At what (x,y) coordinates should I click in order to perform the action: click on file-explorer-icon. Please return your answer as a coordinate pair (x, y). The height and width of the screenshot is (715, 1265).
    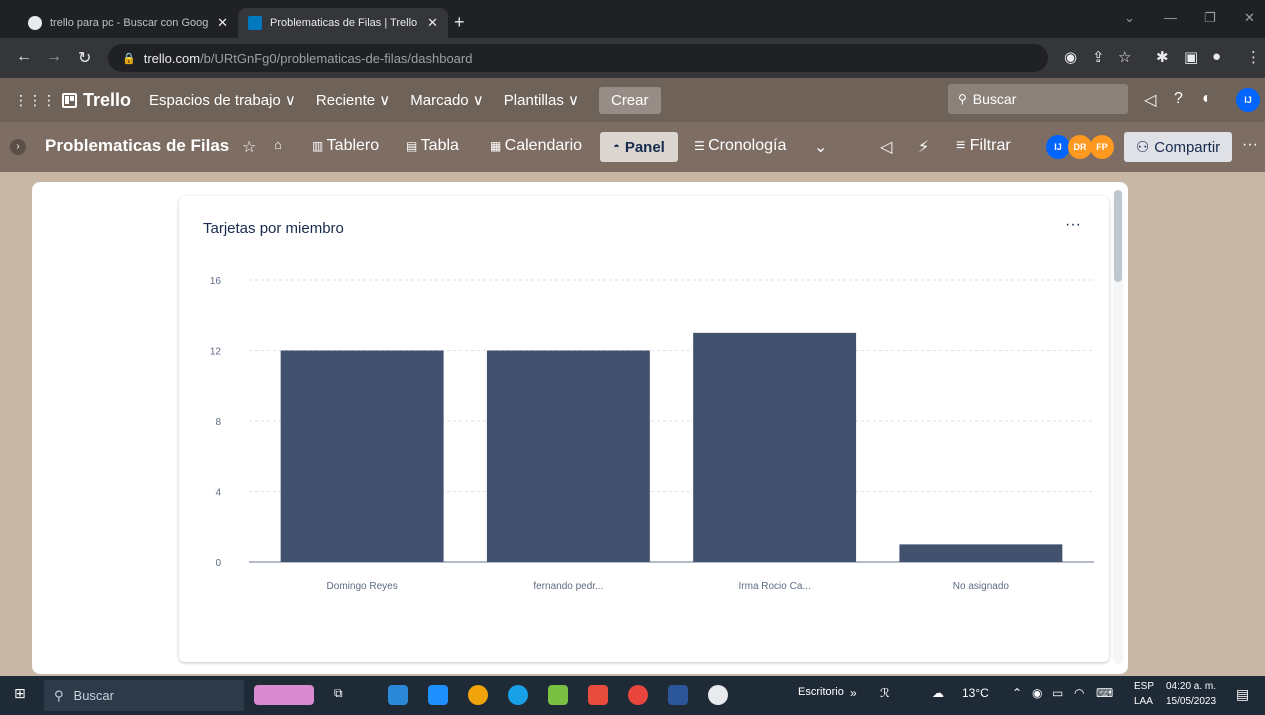
    Looking at the image, I should click on (398, 695).